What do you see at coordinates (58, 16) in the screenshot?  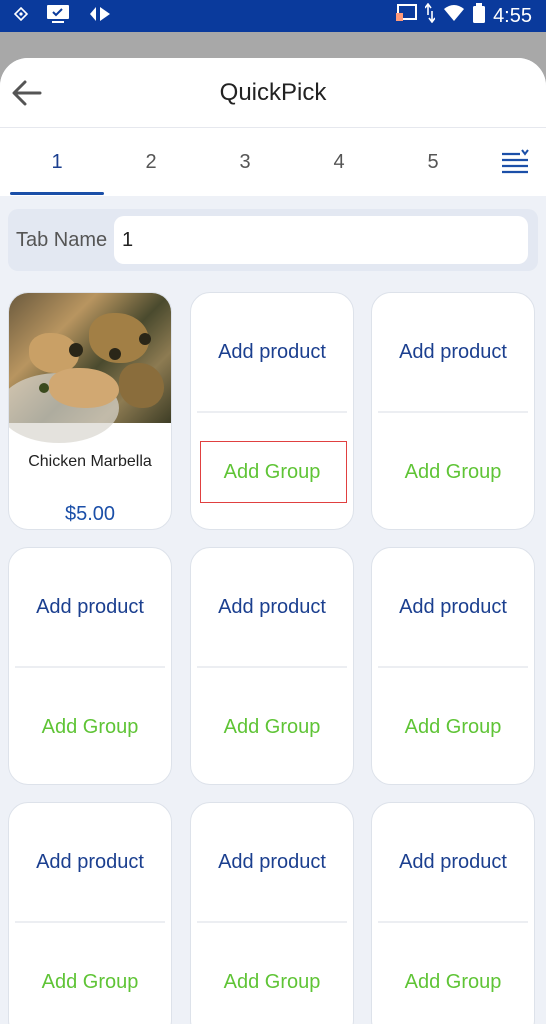 I see `monitor-icon` at bounding box center [58, 16].